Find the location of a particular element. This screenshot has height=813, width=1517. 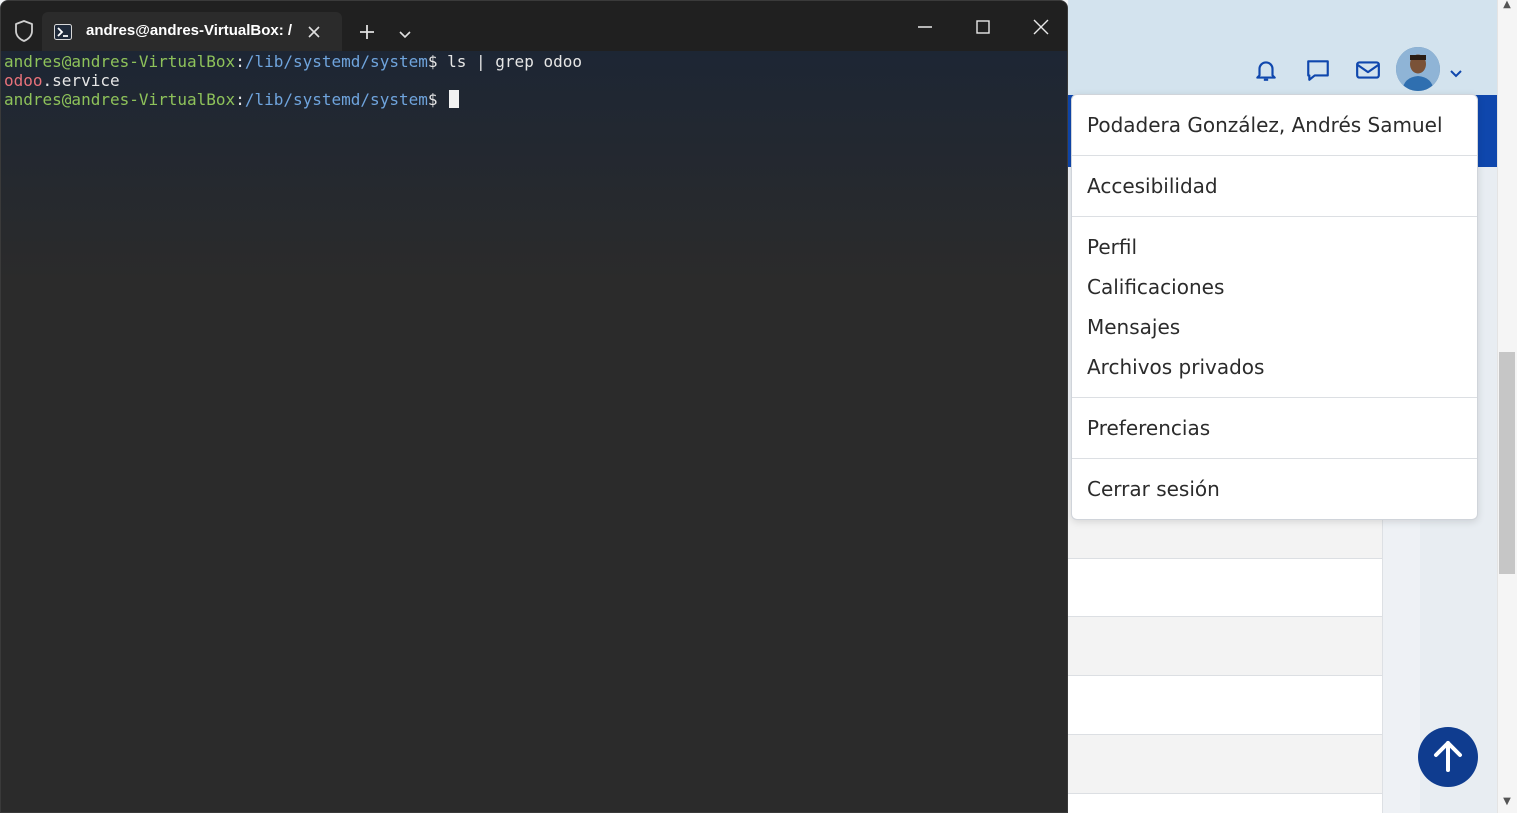

close-icon is located at coordinates (1041, 27).